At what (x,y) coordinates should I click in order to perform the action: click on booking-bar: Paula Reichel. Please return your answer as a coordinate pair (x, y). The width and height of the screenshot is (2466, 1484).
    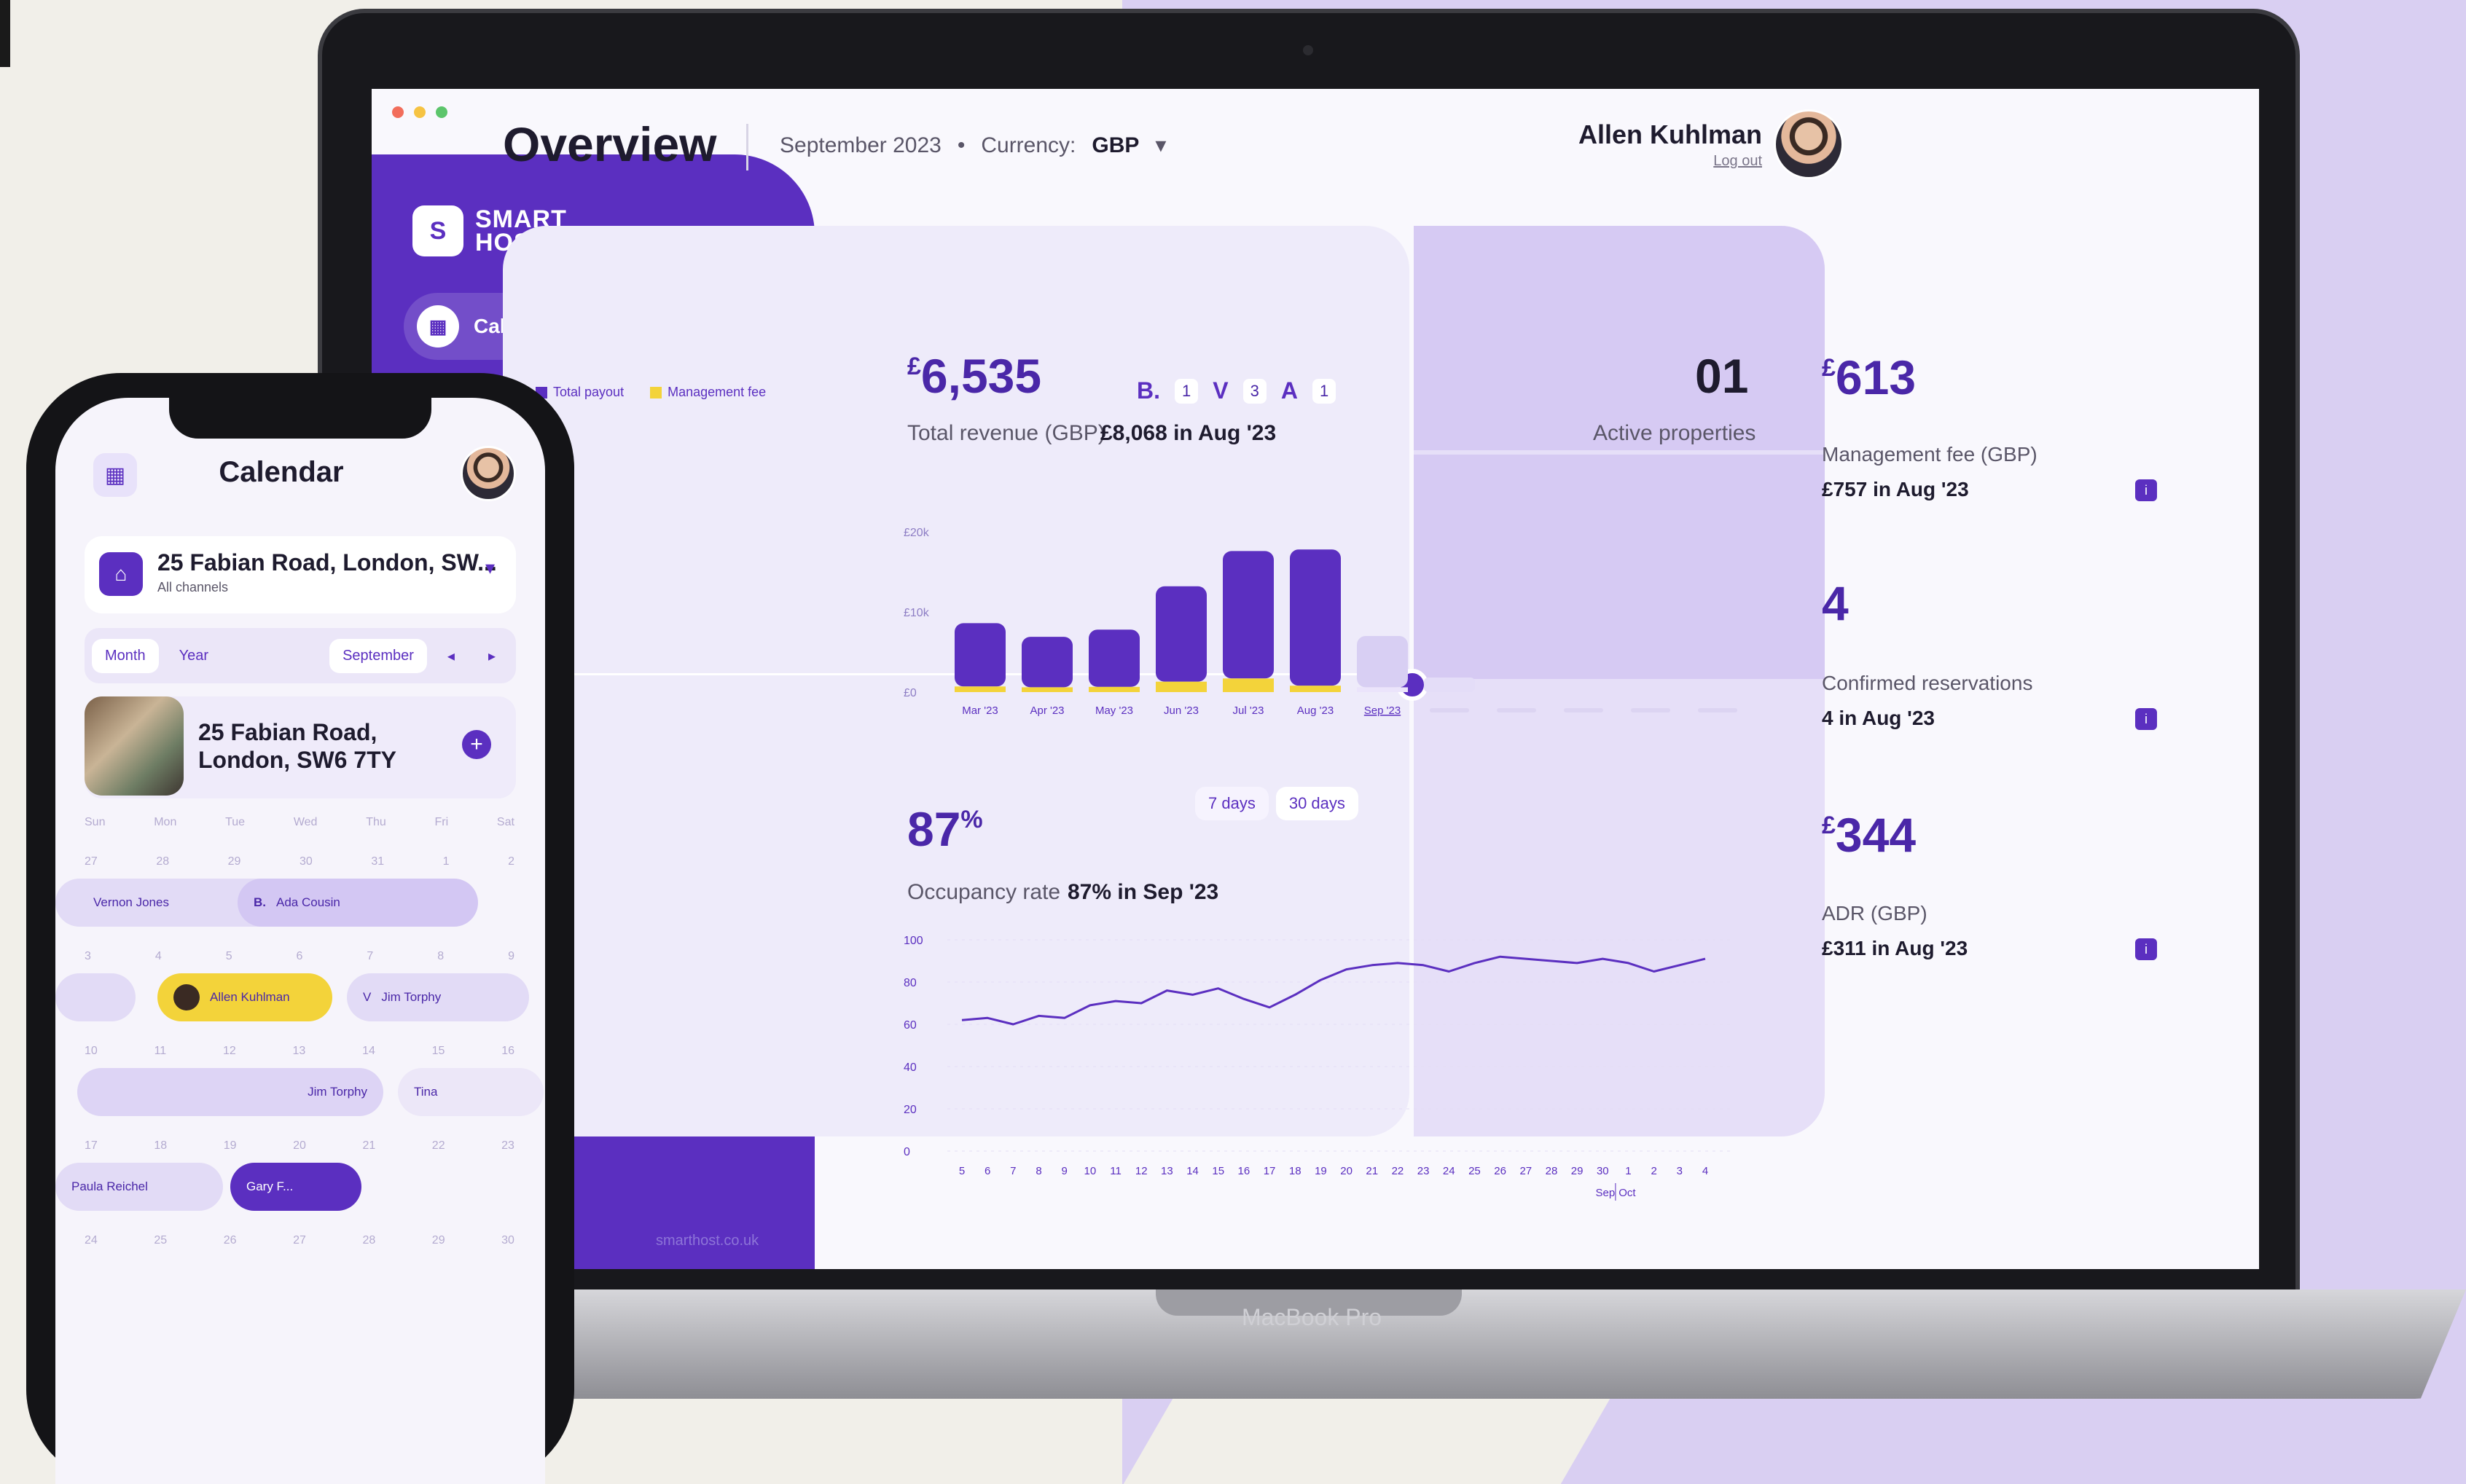
    Looking at the image, I should click on (139, 1187).